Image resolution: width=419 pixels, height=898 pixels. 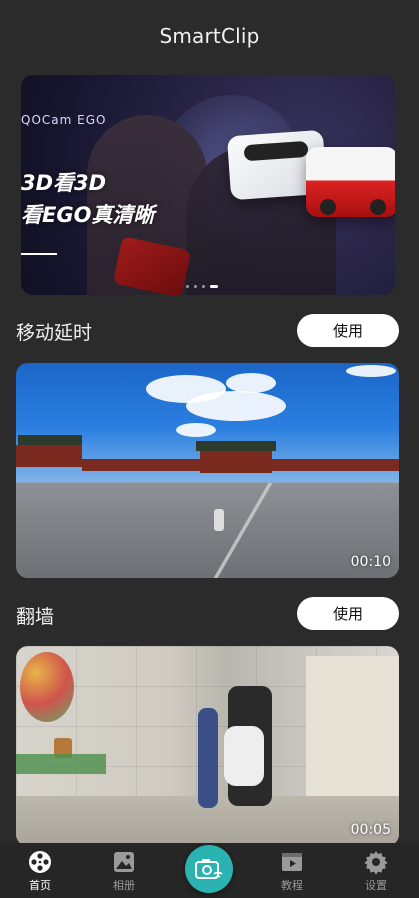 I want to click on use-button-wall: 使用, so click(x=348, y=613).